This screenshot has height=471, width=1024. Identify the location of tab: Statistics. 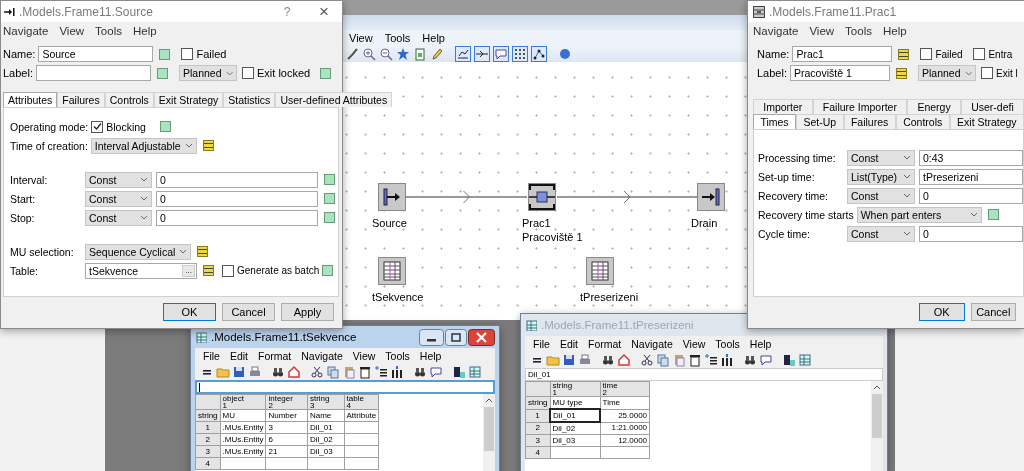
(249, 99).